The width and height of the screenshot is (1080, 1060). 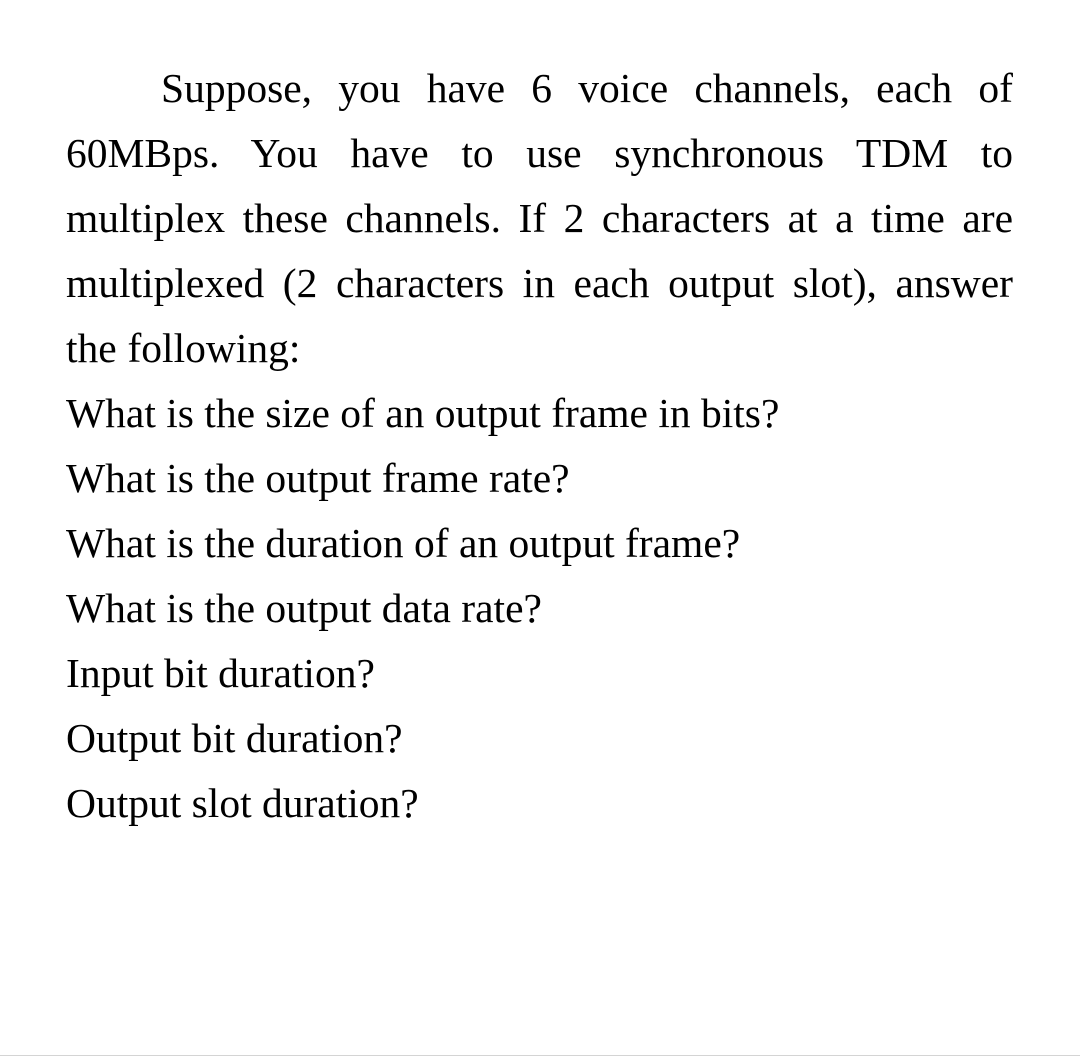 What do you see at coordinates (318, 478) in the screenshot?
I see `question-item-2: What is the output frame rate?` at bounding box center [318, 478].